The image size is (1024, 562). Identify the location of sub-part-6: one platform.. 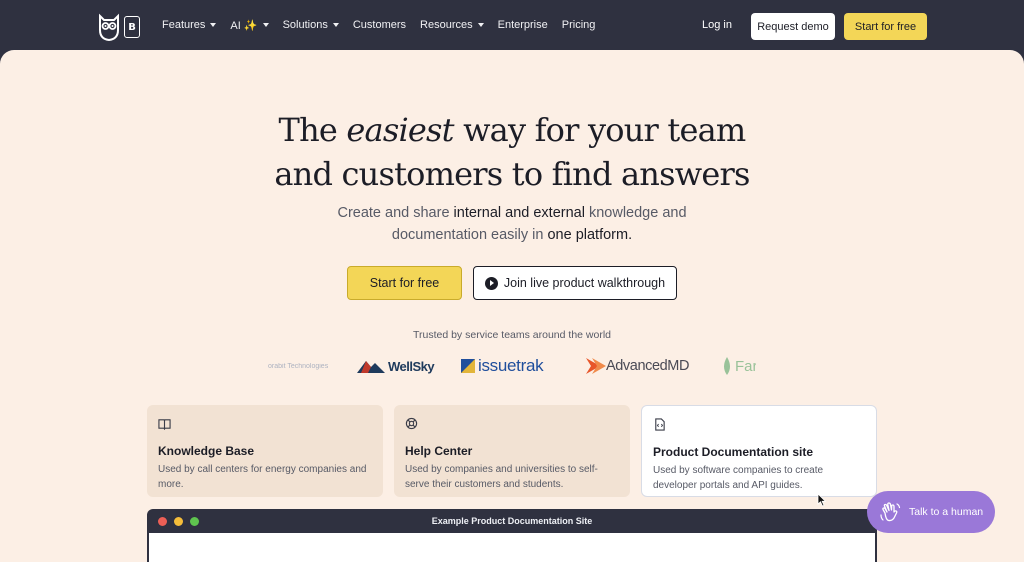
(590, 235).